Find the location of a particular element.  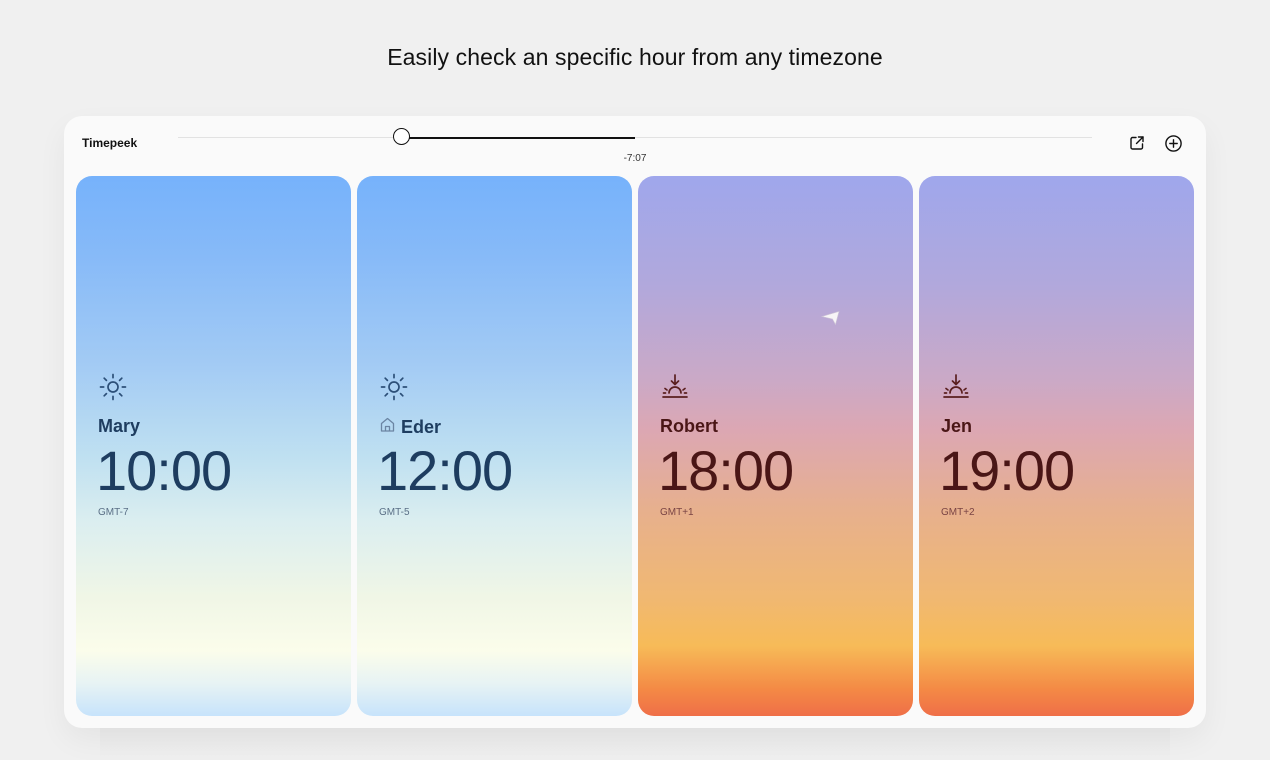

card-time: 19:00 is located at coordinates (1007, 470).